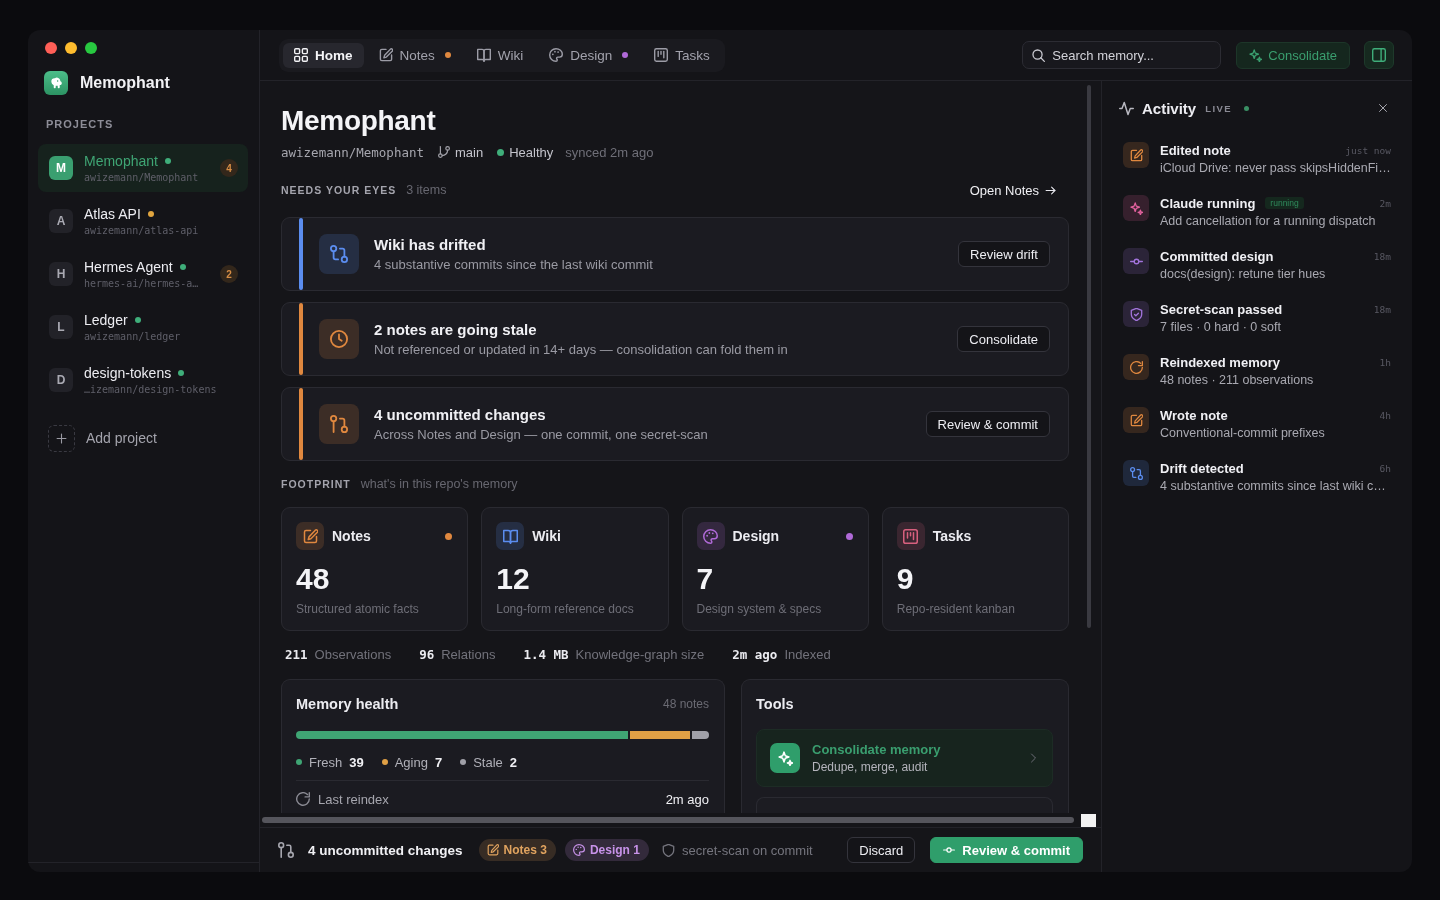 This screenshot has height=900, width=1440. What do you see at coordinates (531, 152) in the screenshot?
I see `health-status: Healthy` at bounding box center [531, 152].